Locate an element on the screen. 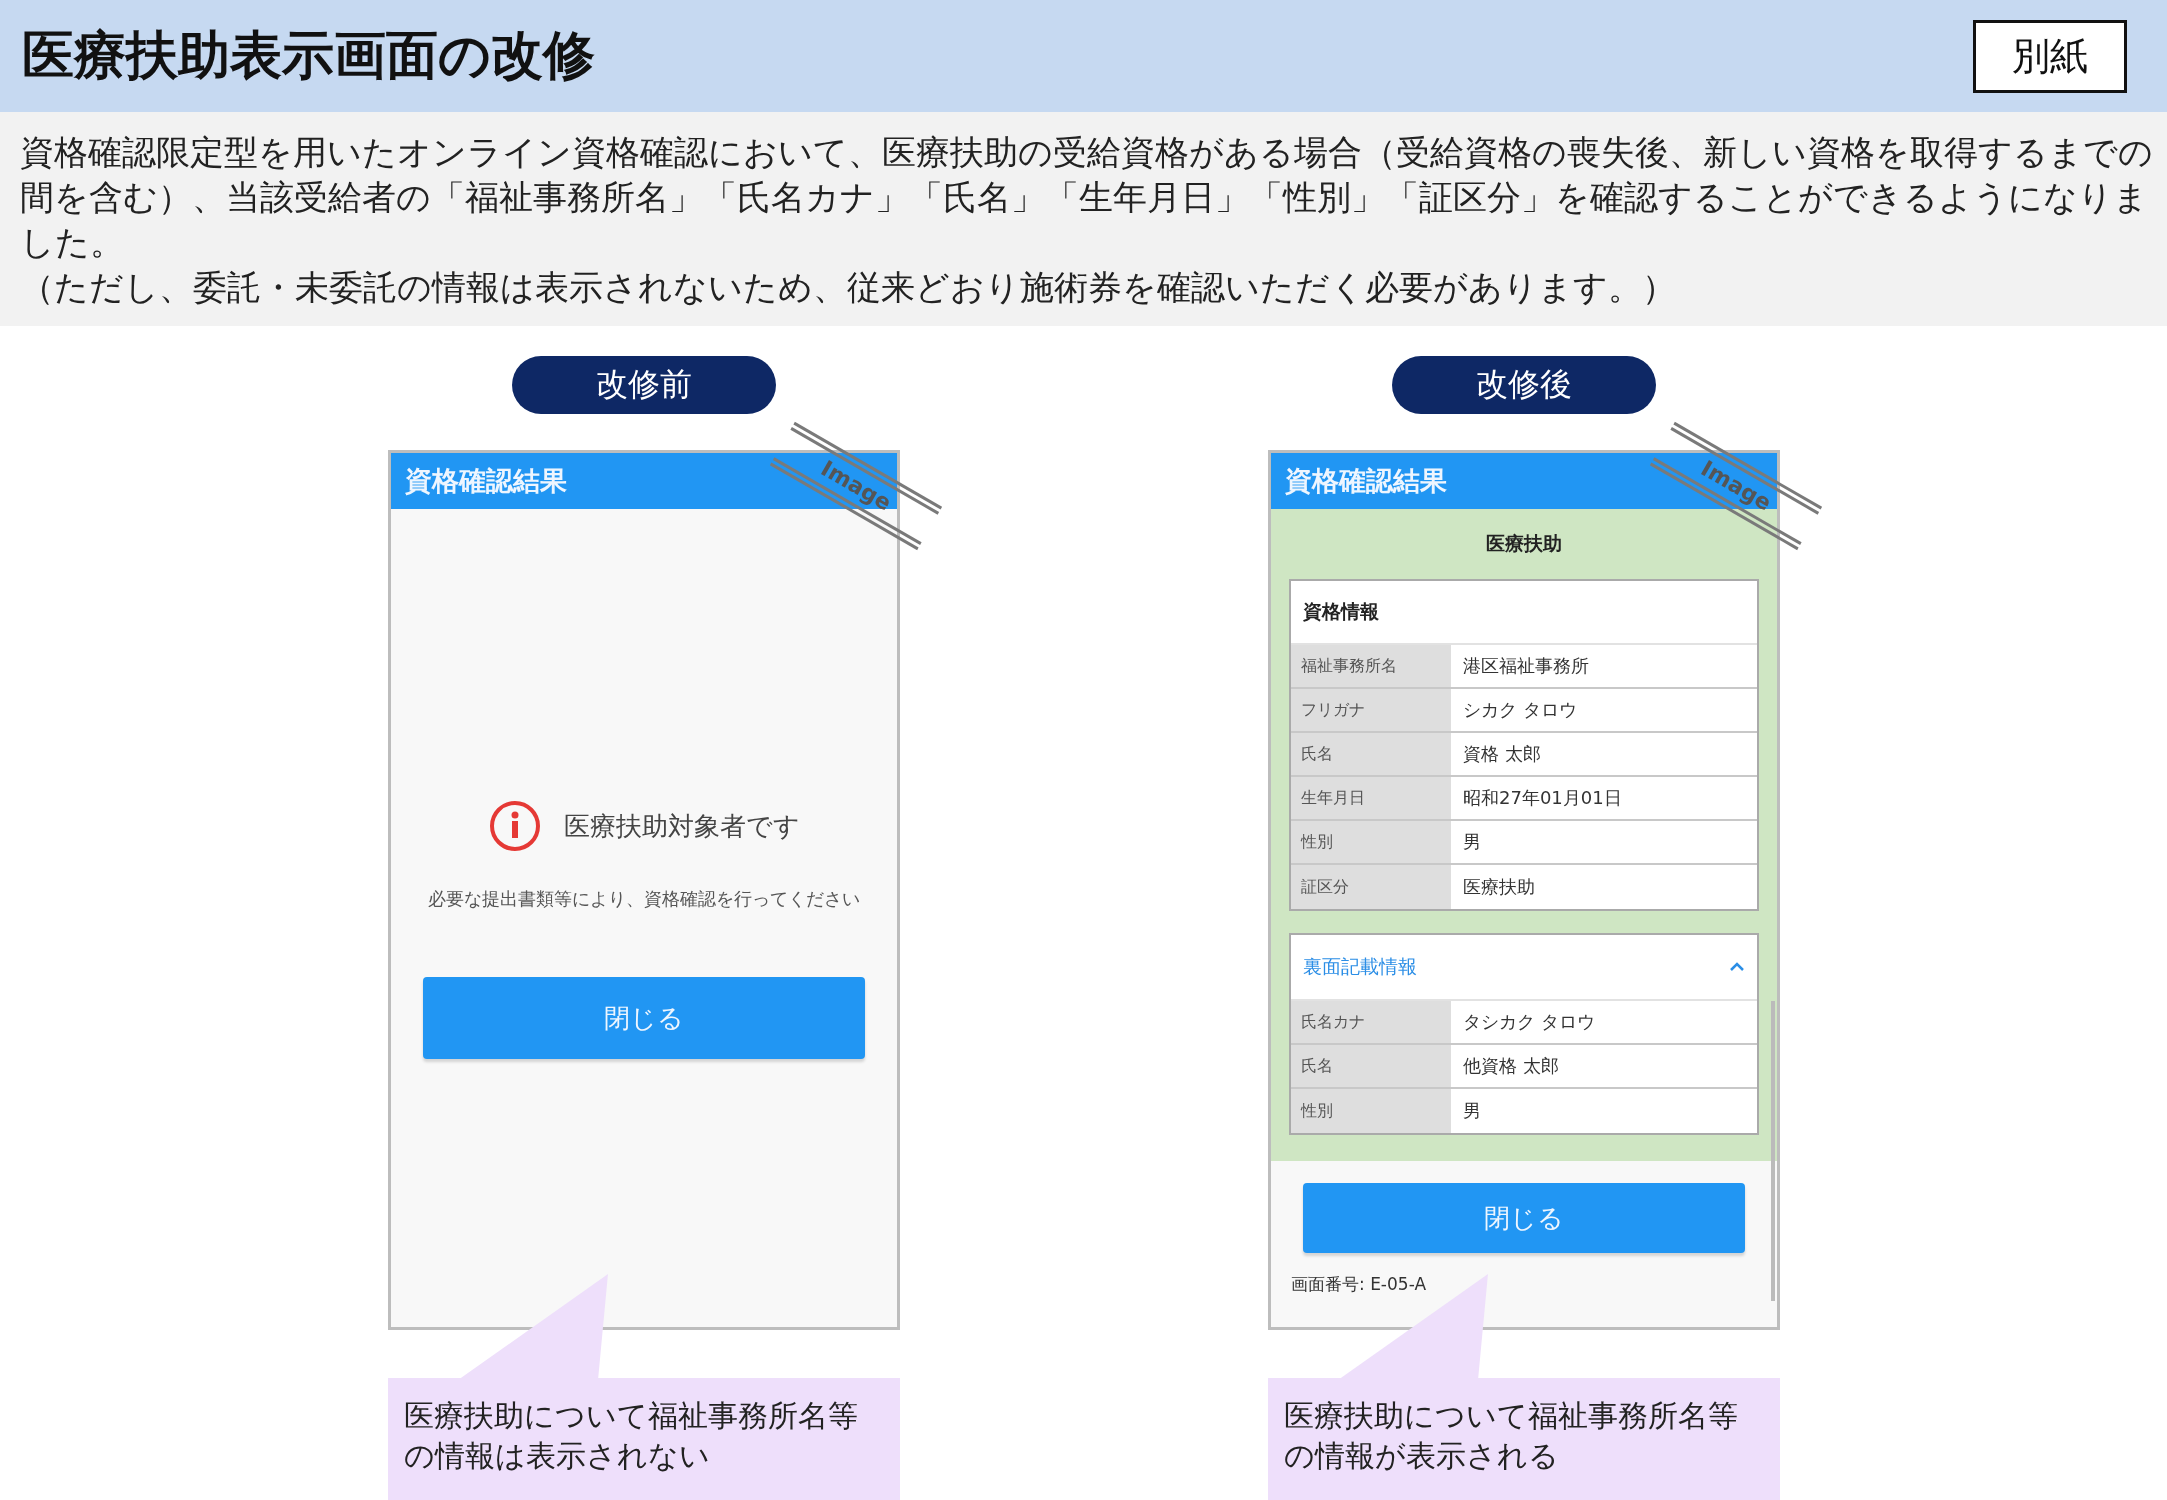 This screenshot has height=1500, width=2167. description-text: 資格確認限定型を用いたオンライン資格確認において、医療扶助の受給資格がある場合（受給資格の喪失後、新しい資格を取得するまでの間を含む）、当該受給者の「福祉事務所名」「氏名カナ」「氏名」「生年月日」「性別」「証区分」を確認することができるようになりました。 is located at coordinates (1087, 197).